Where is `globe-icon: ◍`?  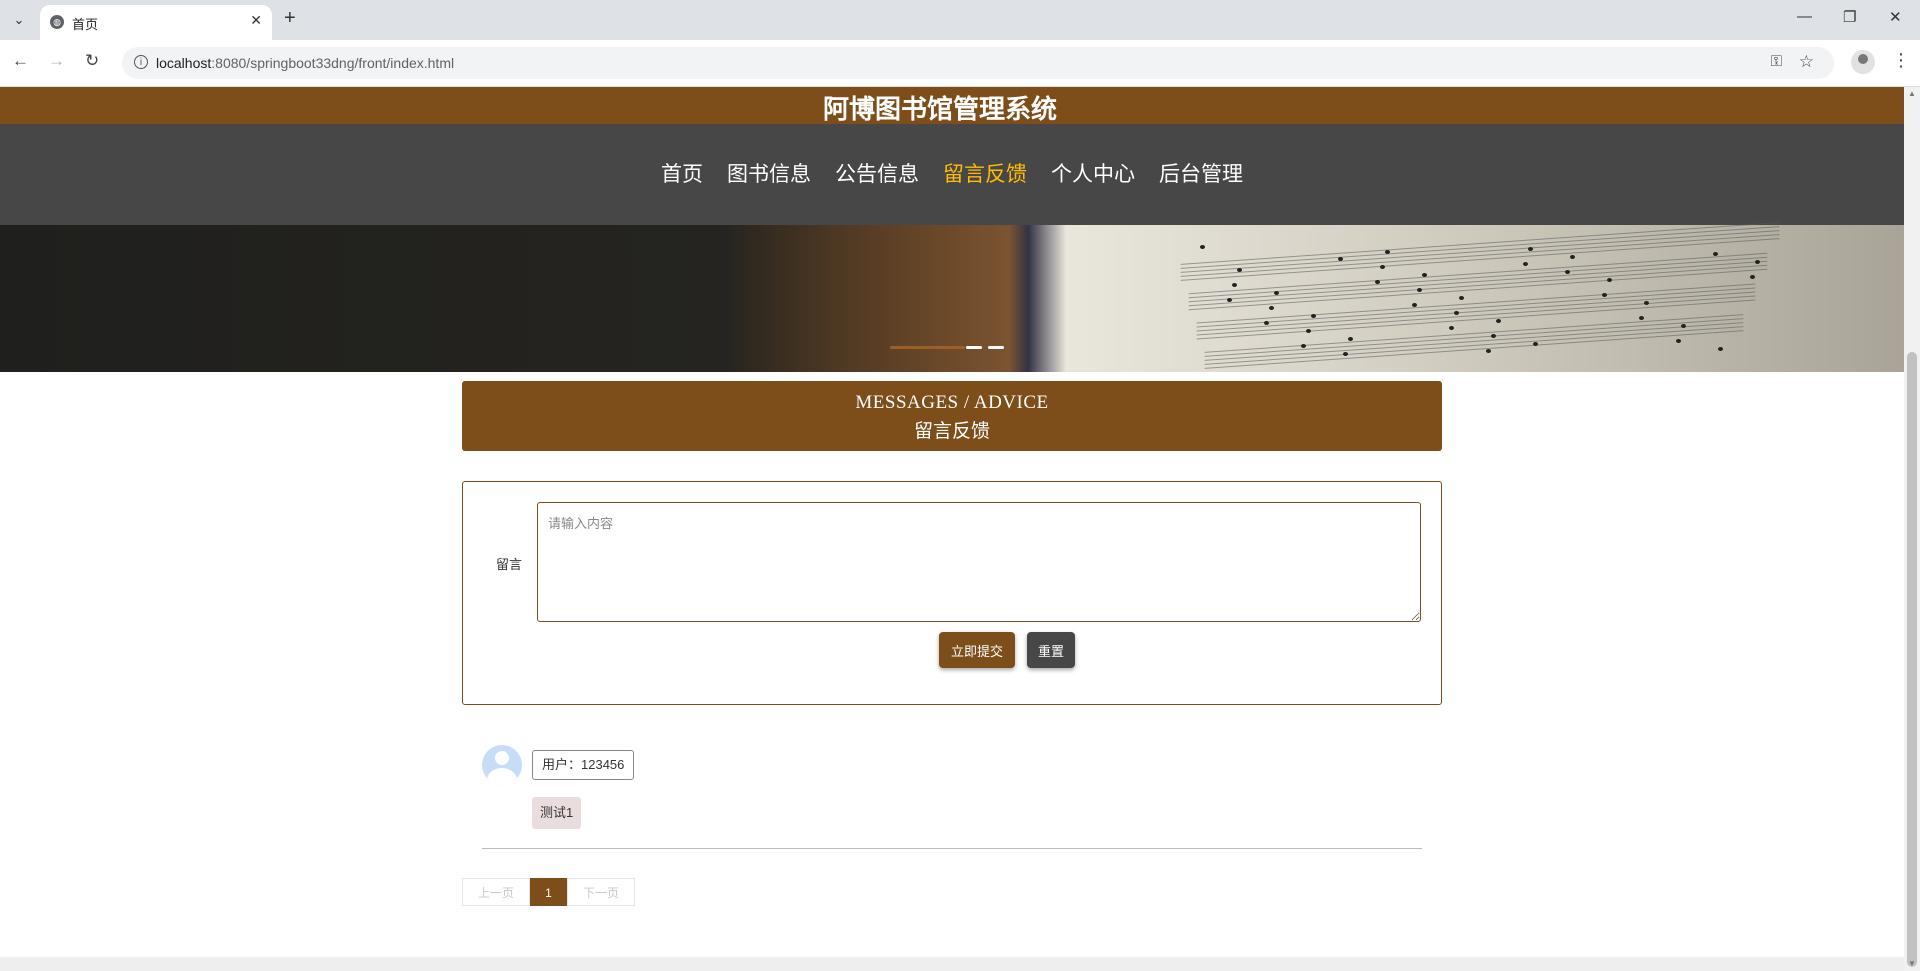 globe-icon: ◍ is located at coordinates (57, 22).